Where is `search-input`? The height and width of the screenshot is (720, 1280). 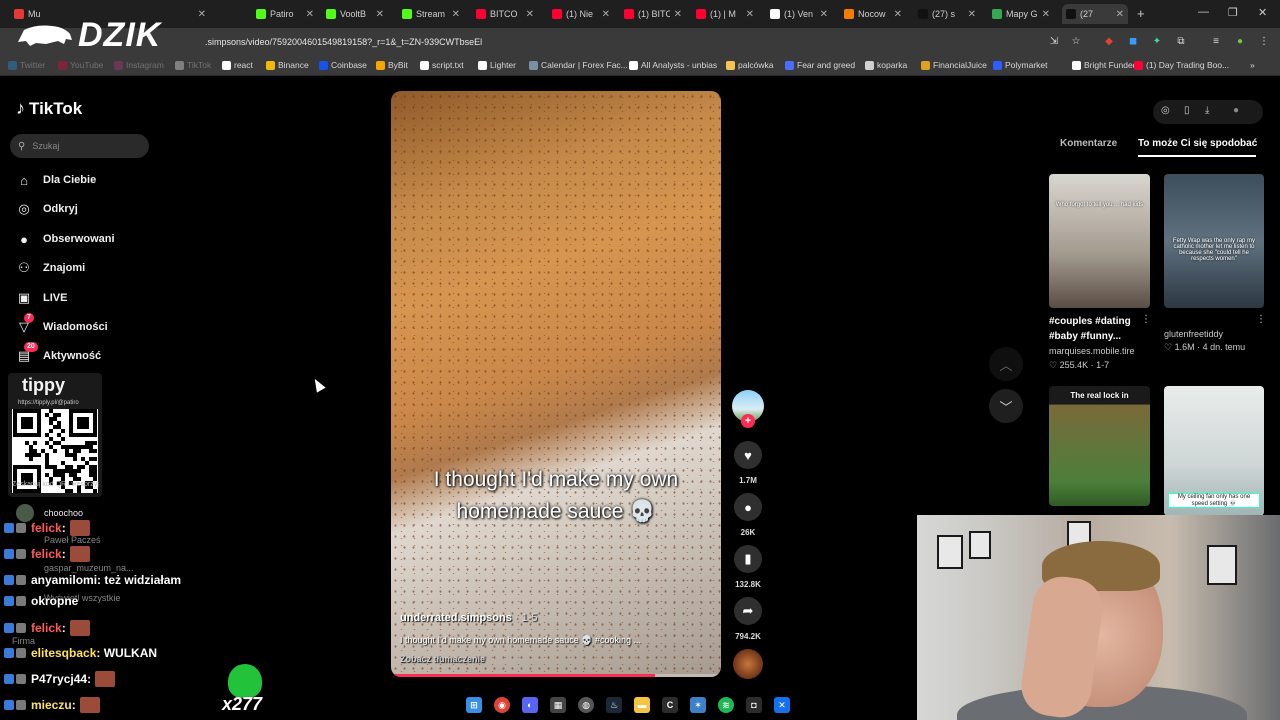 search-input is located at coordinates (82, 146).